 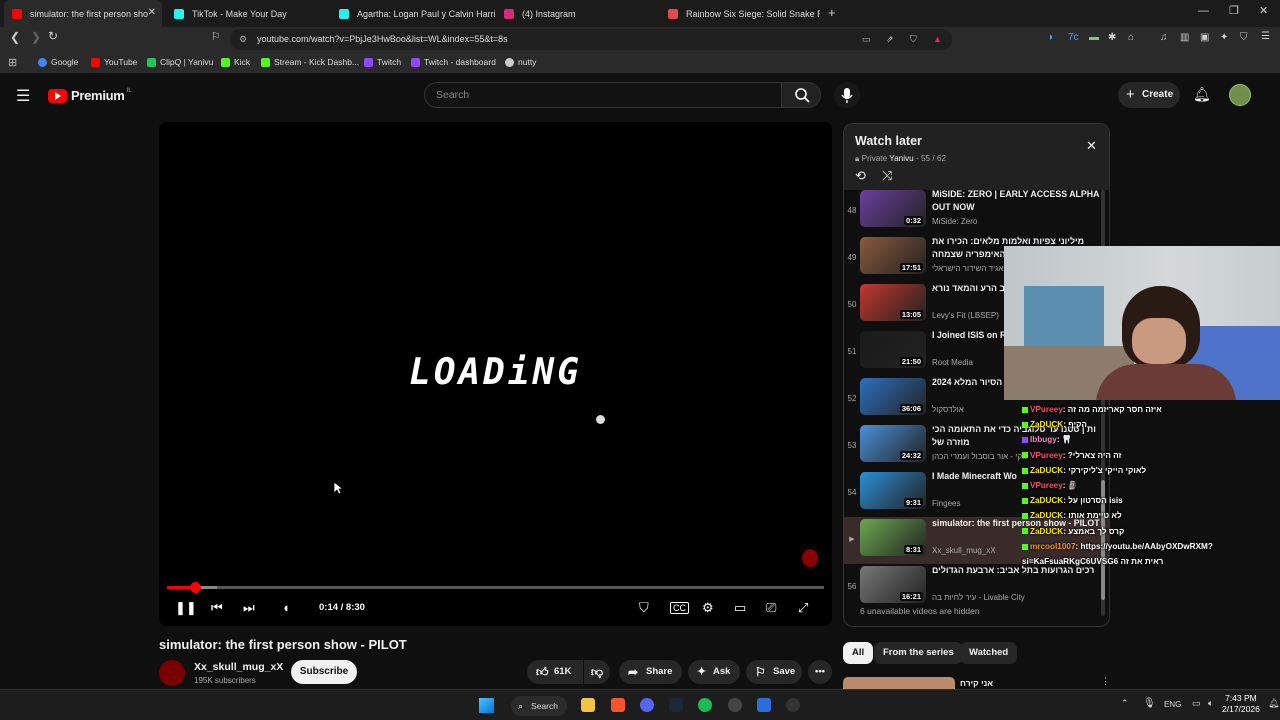 What do you see at coordinates (1196, 703) in the screenshot?
I see `network-icon: ▭` at bounding box center [1196, 703].